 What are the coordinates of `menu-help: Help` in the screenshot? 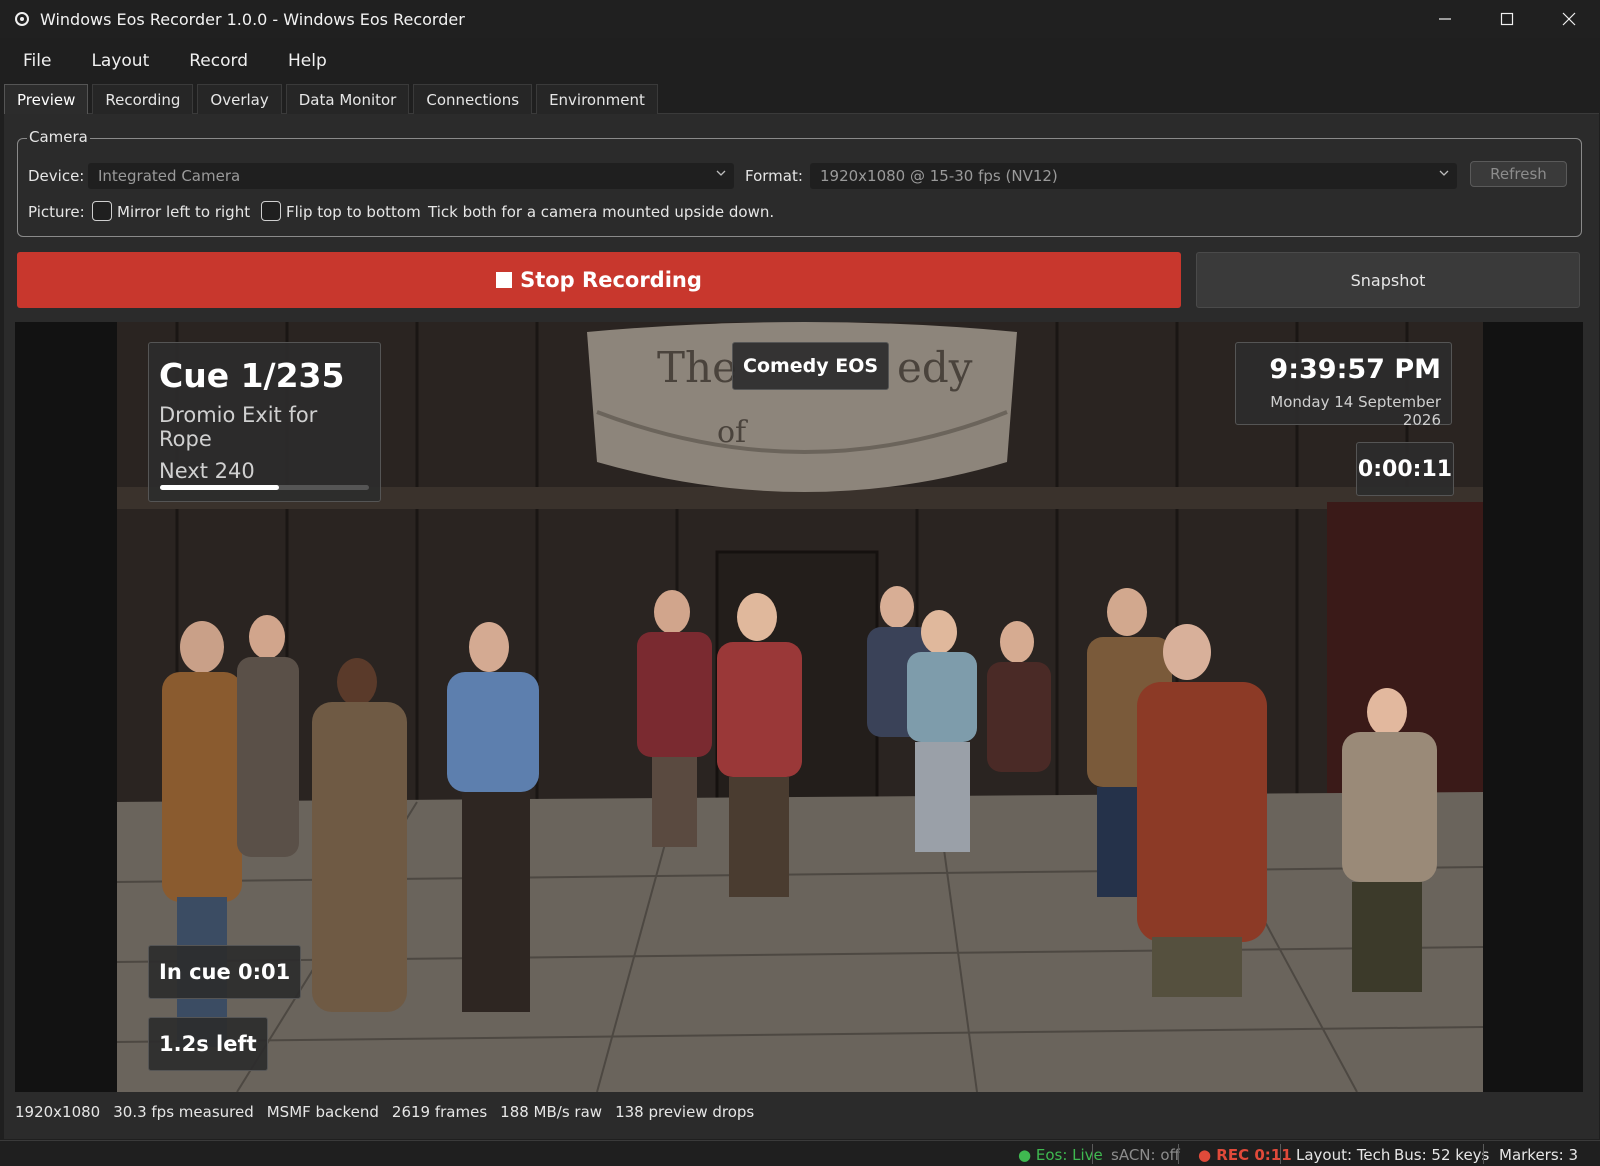 It's located at (307, 61).